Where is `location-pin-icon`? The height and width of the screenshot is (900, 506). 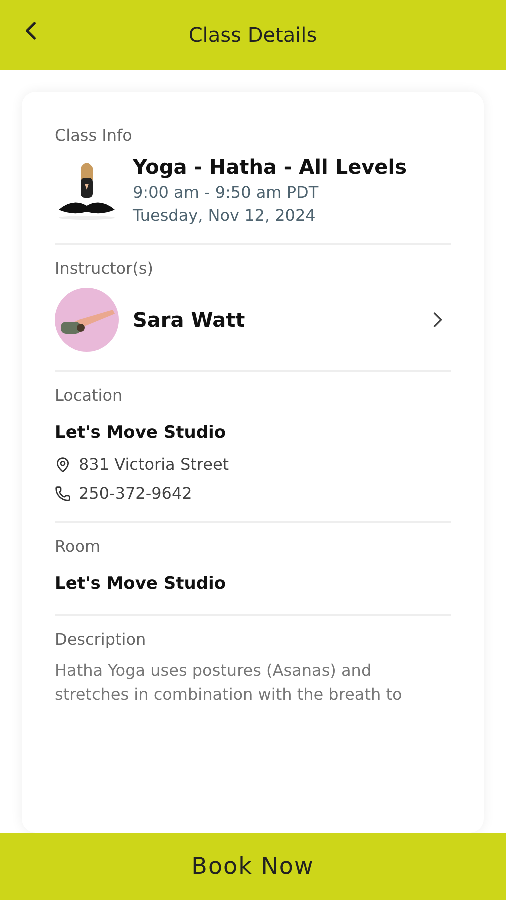 location-pin-icon is located at coordinates (63, 464).